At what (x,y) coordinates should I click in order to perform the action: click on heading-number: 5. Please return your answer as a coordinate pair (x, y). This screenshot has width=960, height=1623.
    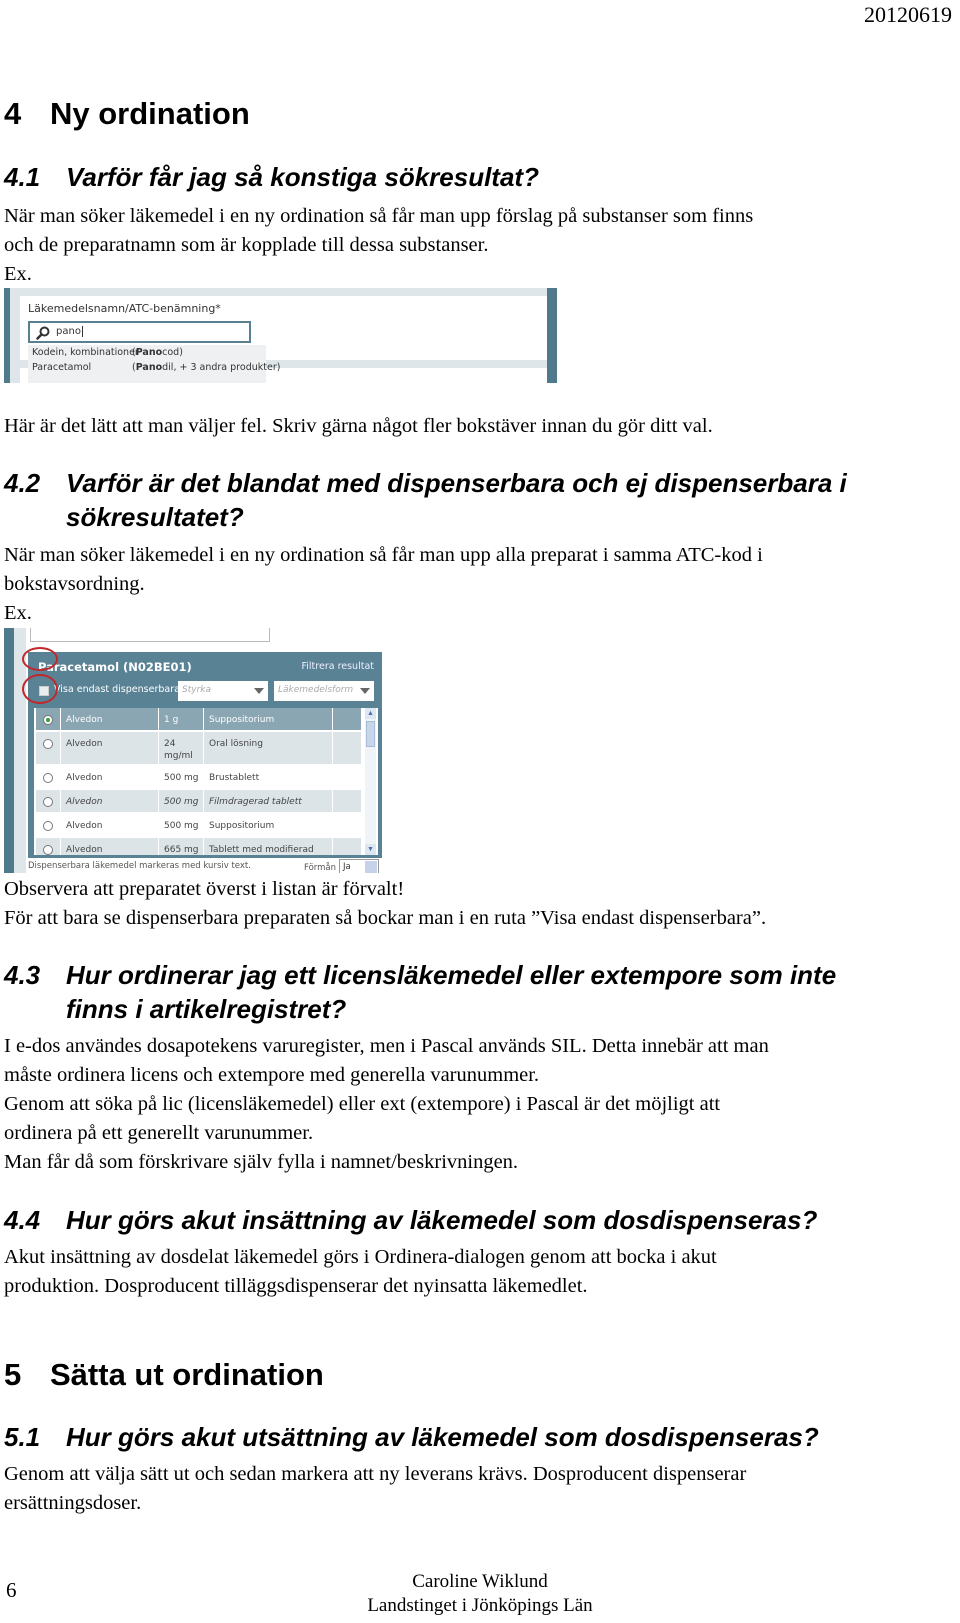
    Looking at the image, I should click on (13, 1374).